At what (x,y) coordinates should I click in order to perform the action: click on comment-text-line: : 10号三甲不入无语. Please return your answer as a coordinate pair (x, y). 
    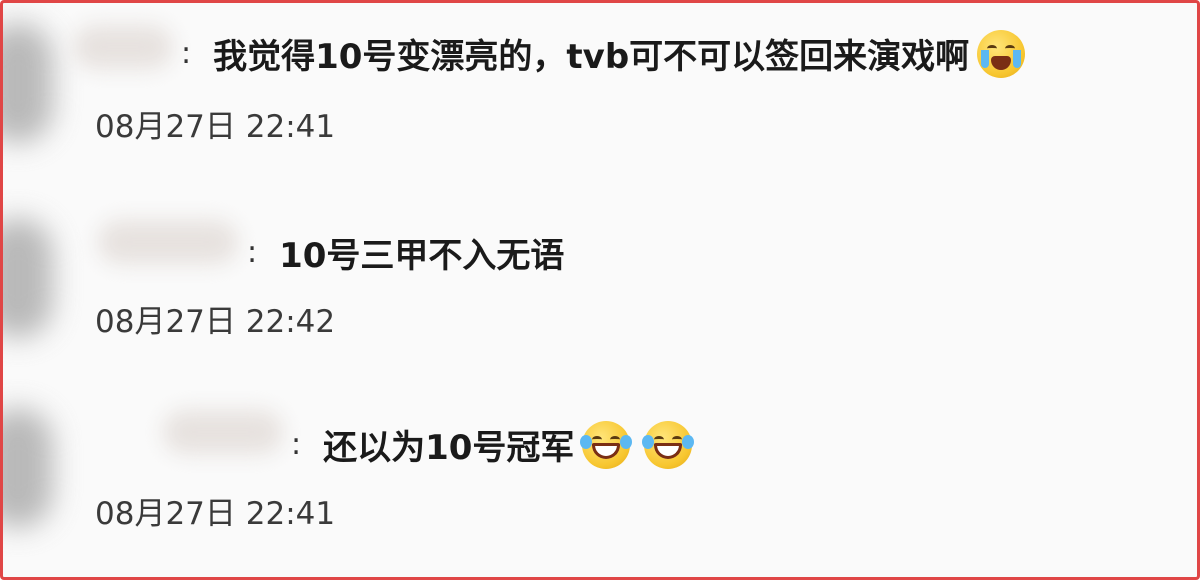
    Looking at the image, I should click on (405, 252).